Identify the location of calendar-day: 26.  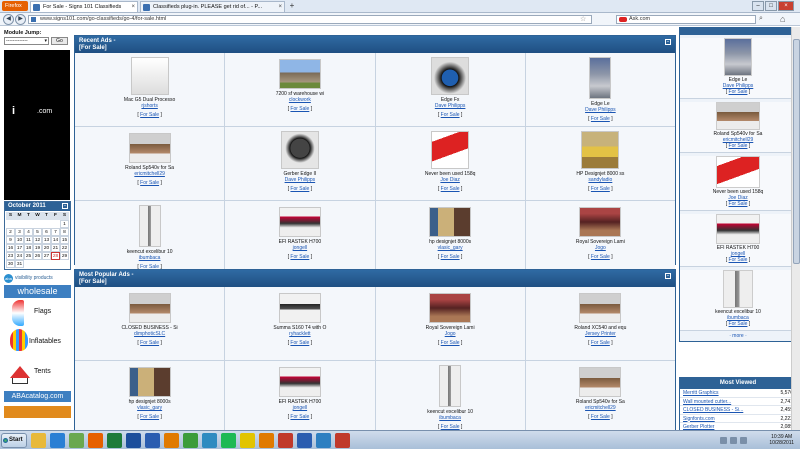
(37, 256).